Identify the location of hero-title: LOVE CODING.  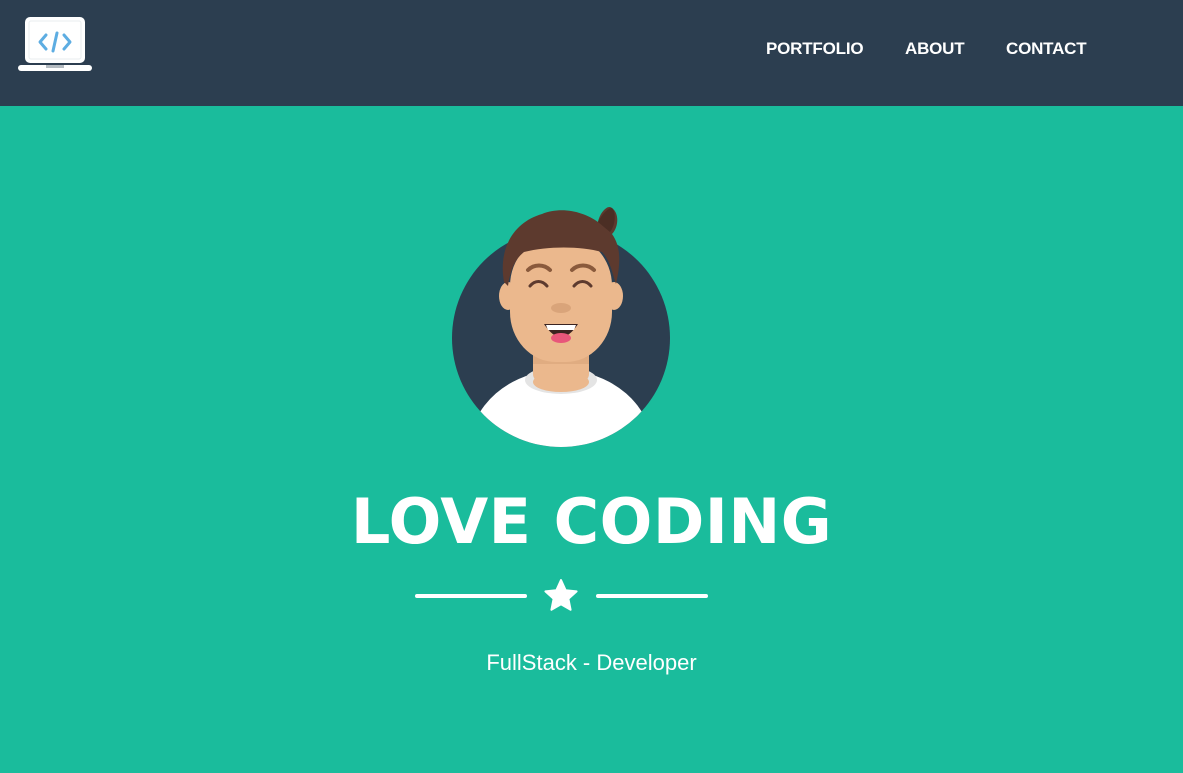
(591, 521).